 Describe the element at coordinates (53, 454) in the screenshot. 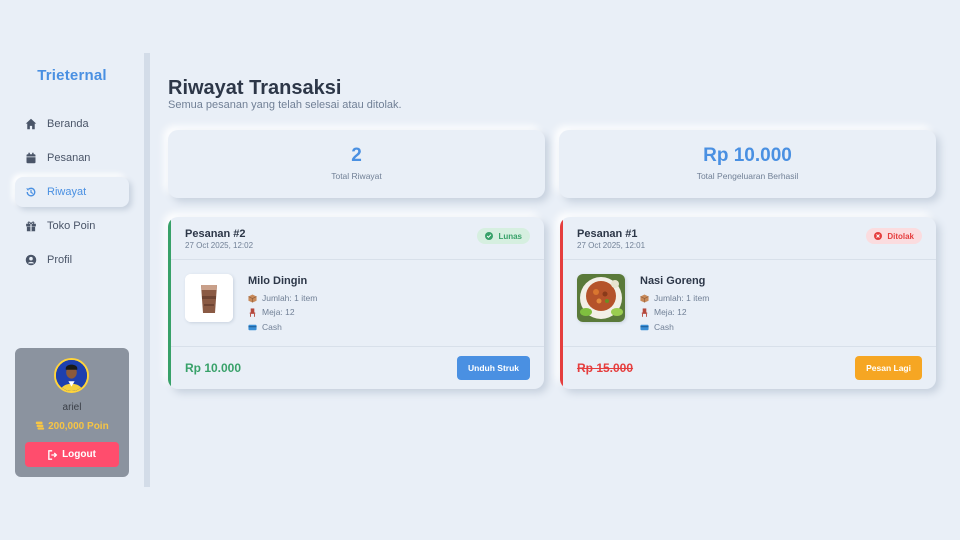

I see `logout-icon` at that location.